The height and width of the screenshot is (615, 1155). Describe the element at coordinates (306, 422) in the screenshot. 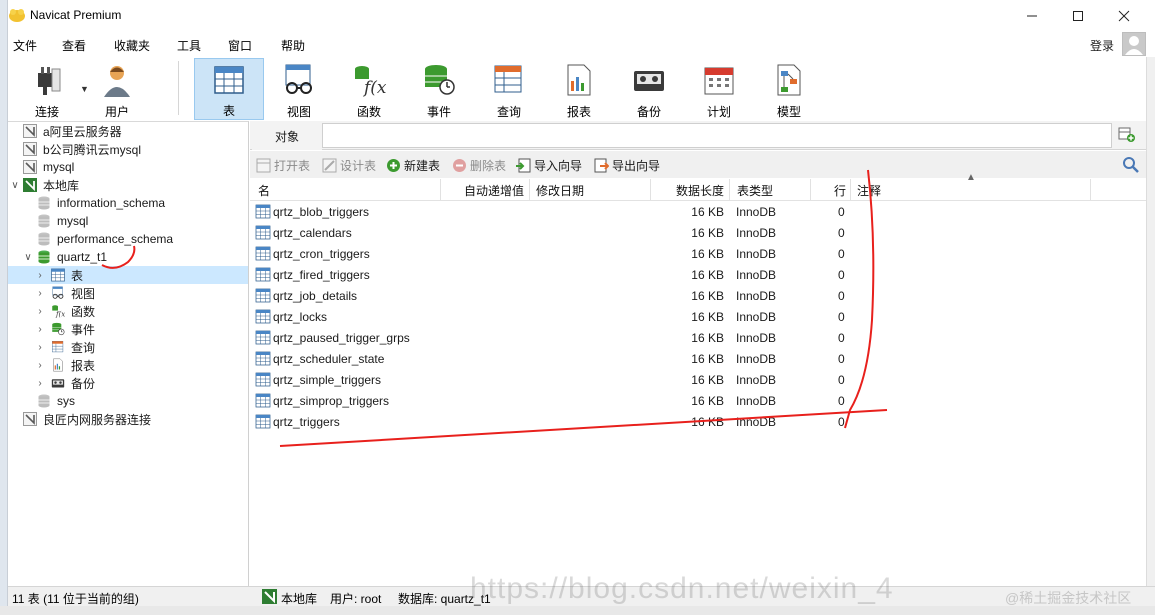

I see `table-name: qrtz_triggers` at that location.